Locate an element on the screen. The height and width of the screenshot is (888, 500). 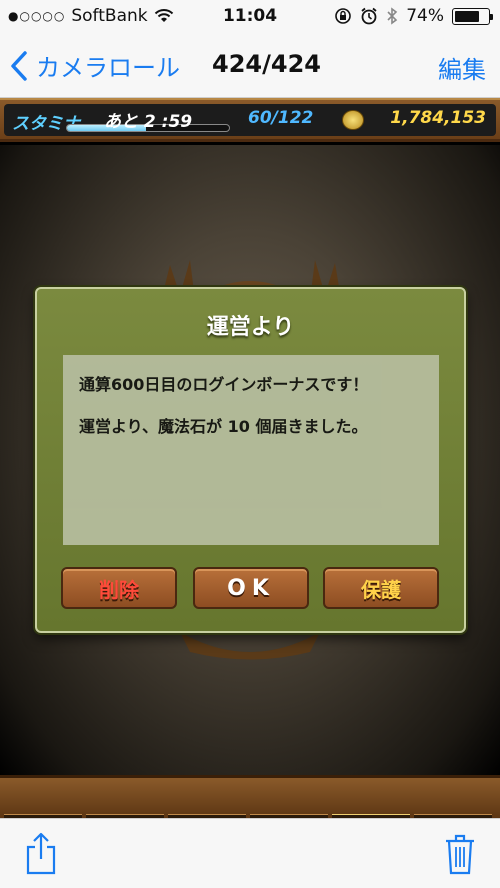
emblem-decoration-bottom is located at coordinates (250, 646).